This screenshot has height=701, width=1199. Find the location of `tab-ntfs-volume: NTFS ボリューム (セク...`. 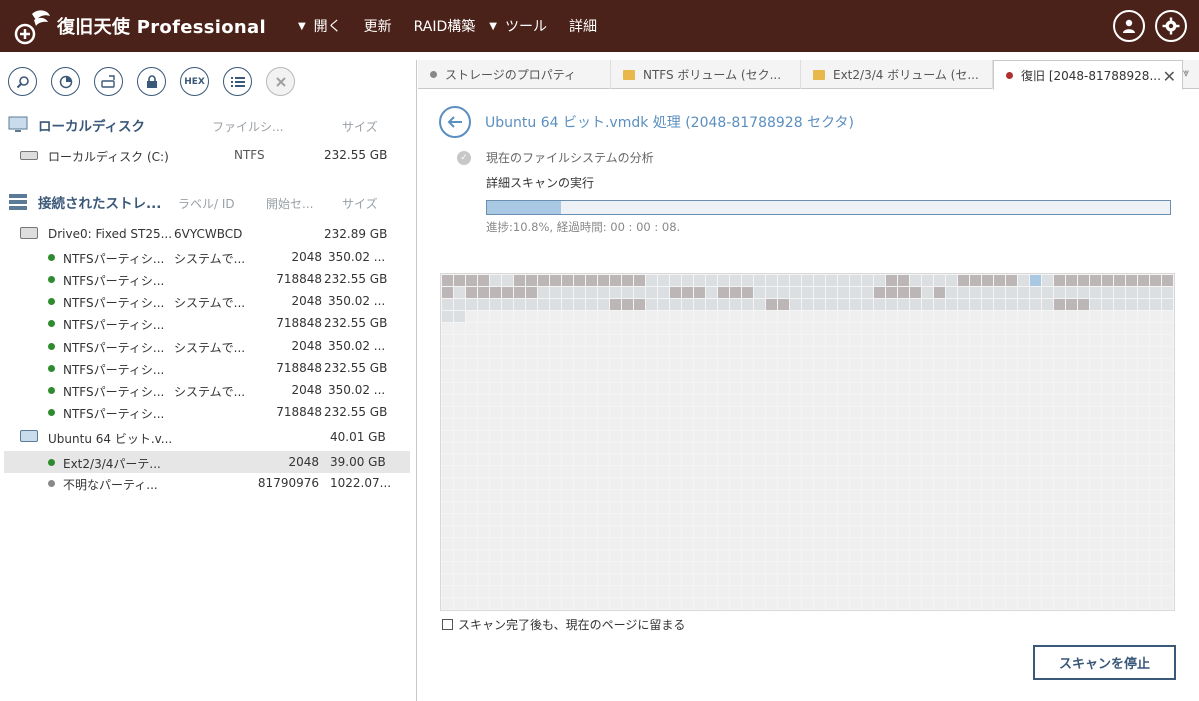

tab-ntfs-volume: NTFS ボリューム (セク... is located at coordinates (706, 74).